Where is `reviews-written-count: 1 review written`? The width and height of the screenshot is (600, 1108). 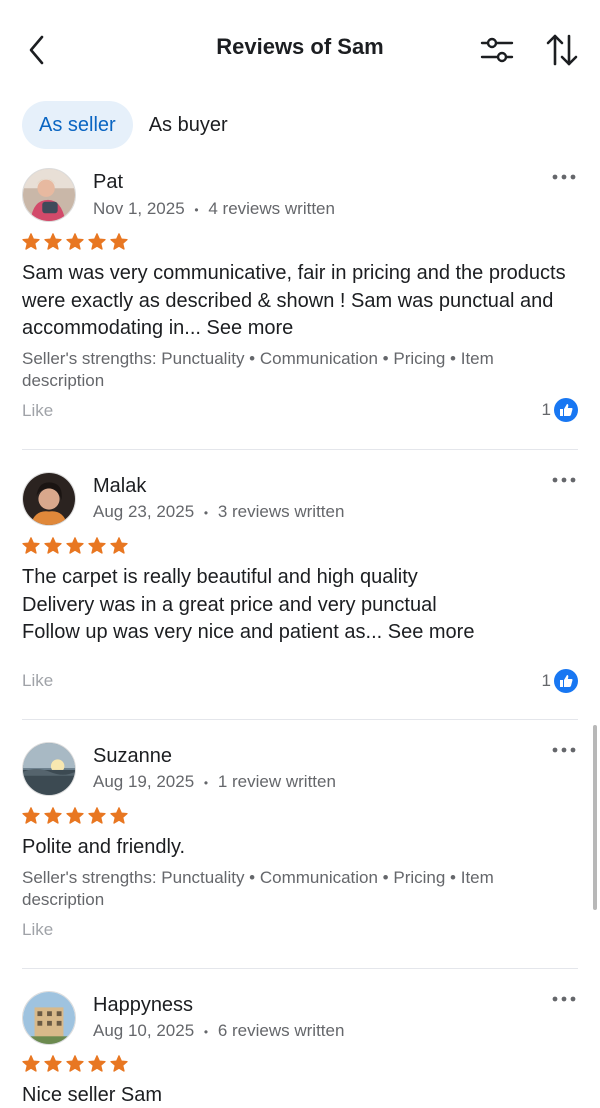 reviews-written-count: 1 review written is located at coordinates (276, 781).